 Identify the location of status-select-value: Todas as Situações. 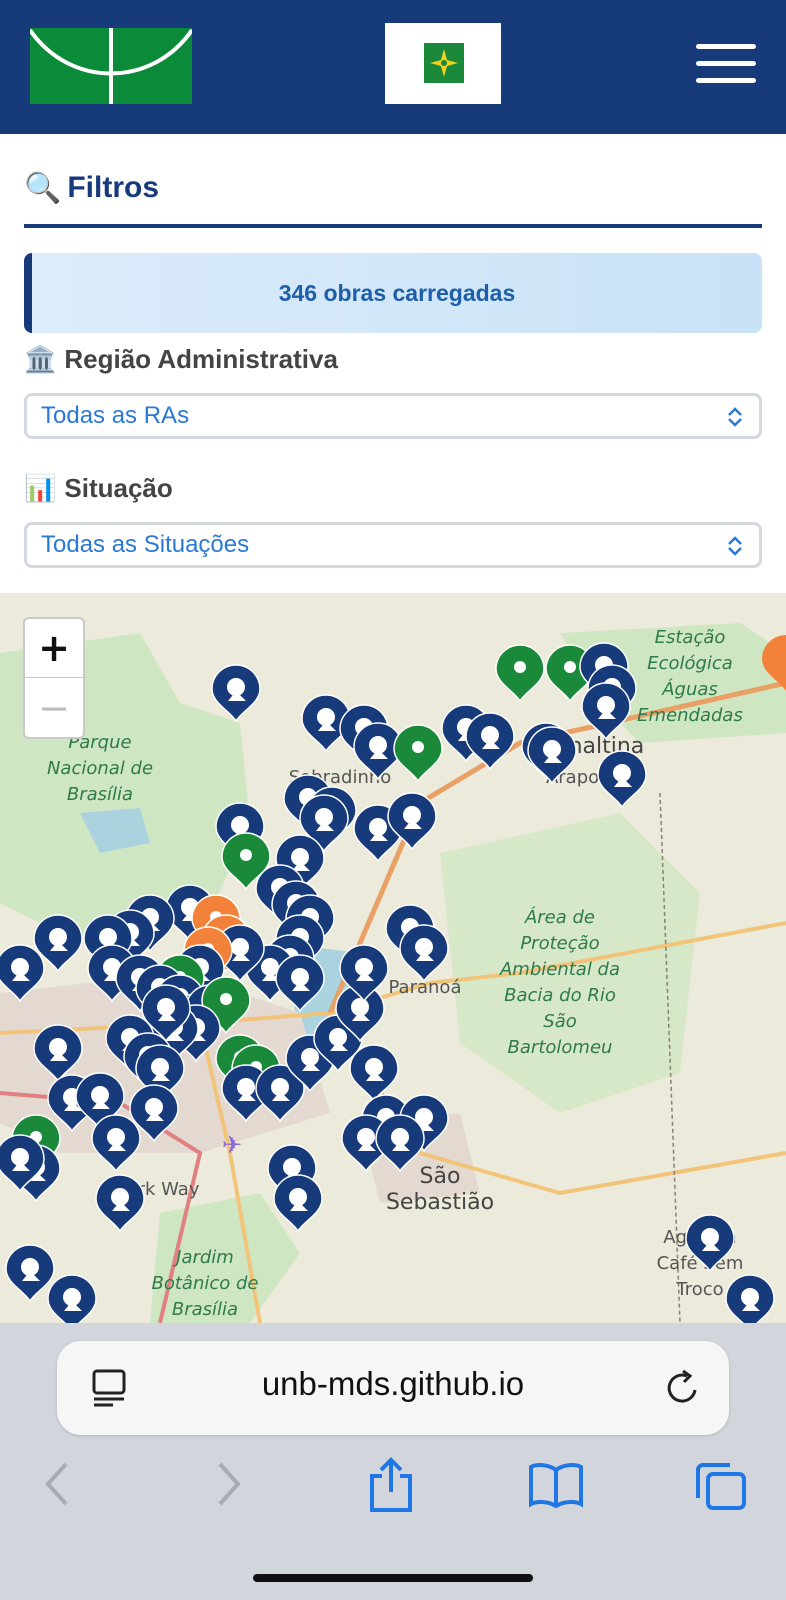
(145, 544).